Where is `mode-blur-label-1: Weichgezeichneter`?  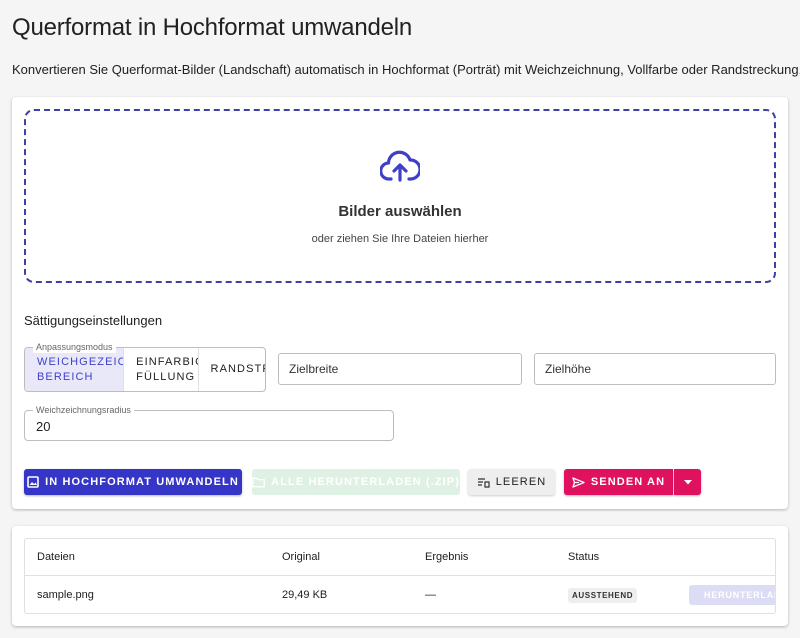
mode-blur-label-1: Weichgezeichneter is located at coordinates (80, 361).